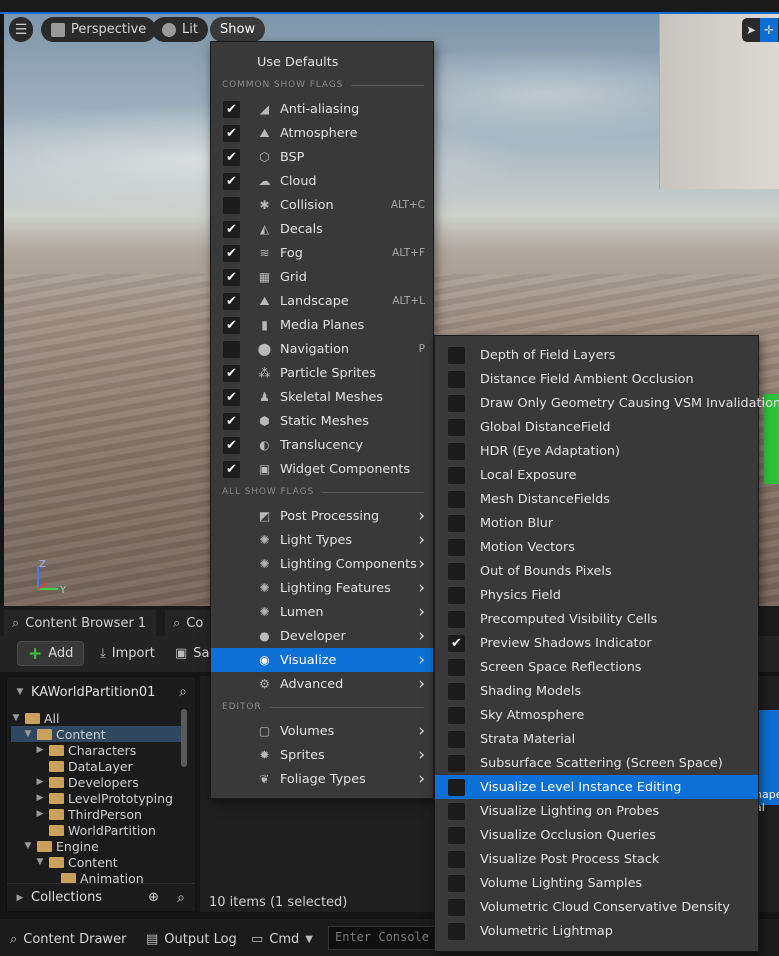 The height and width of the screenshot is (956, 779). What do you see at coordinates (596, 427) in the screenshot?
I see `visualize-flag-global-distancefield: Global DistanceField` at bounding box center [596, 427].